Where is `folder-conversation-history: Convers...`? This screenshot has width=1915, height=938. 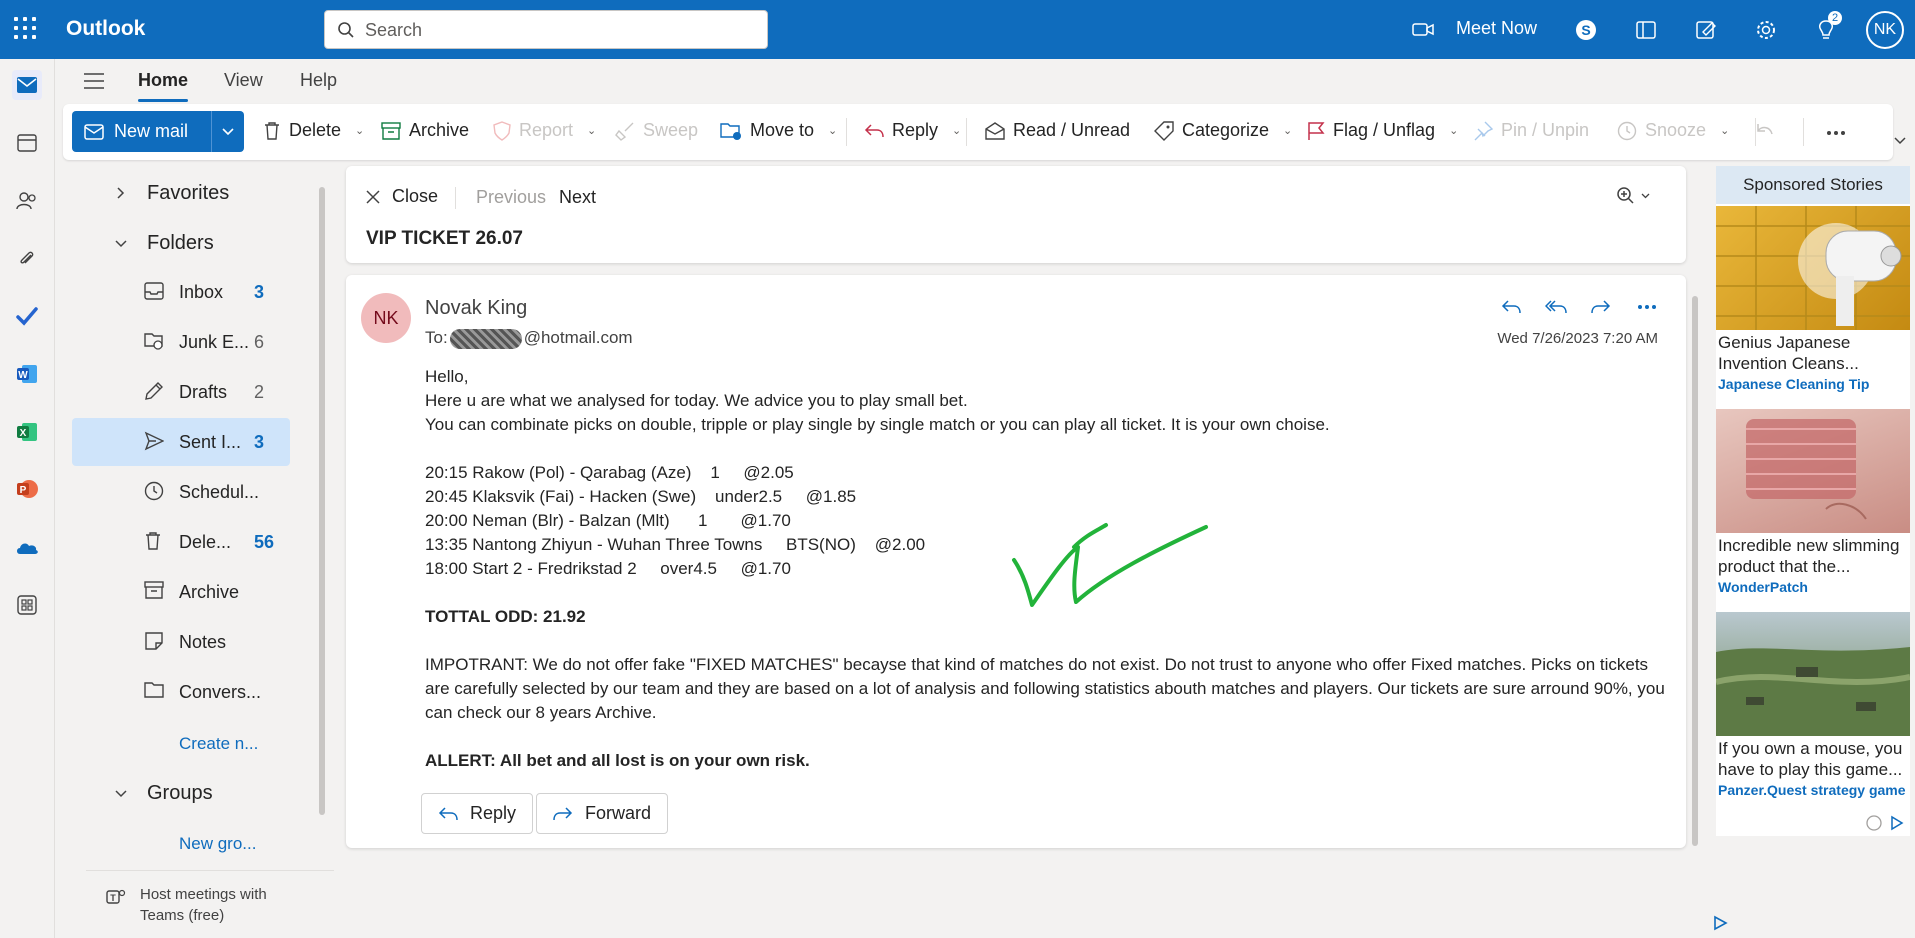
folder-conversation-history: Convers... is located at coordinates (181, 692).